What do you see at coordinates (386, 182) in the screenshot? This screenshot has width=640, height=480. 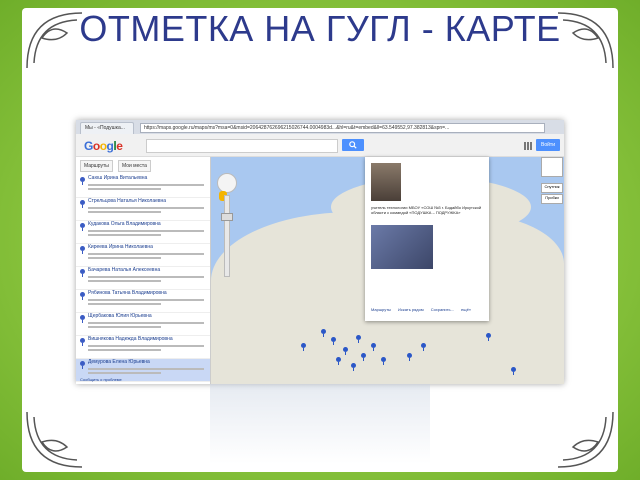 I see `teacher-photo` at bounding box center [386, 182].